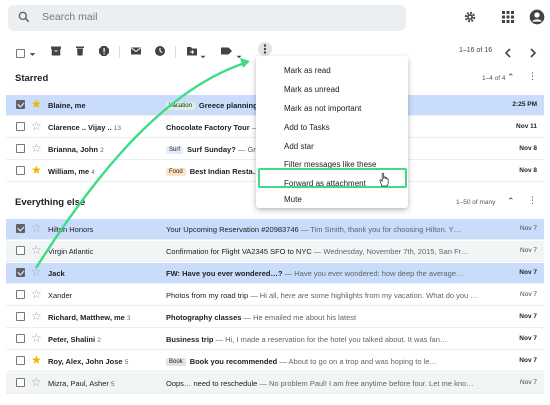 Image resolution: width=550 pixels, height=405 pixels. I want to click on menu-item-mark-not-important: Mark as not important, so click(332, 108).